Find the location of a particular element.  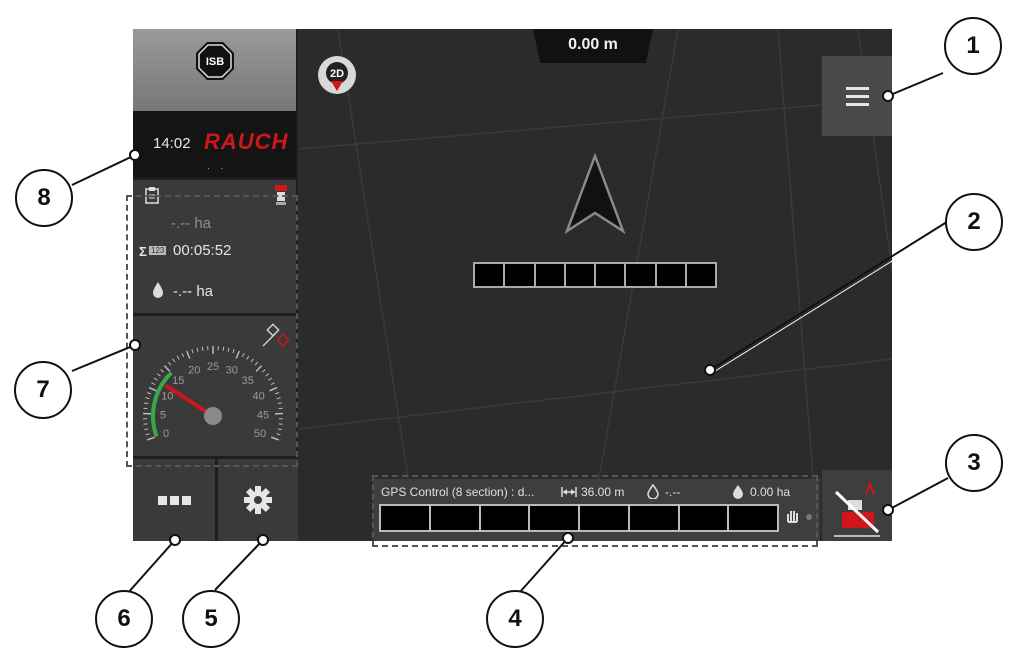

compass-2d-icon: 2D is located at coordinates (337, 76).